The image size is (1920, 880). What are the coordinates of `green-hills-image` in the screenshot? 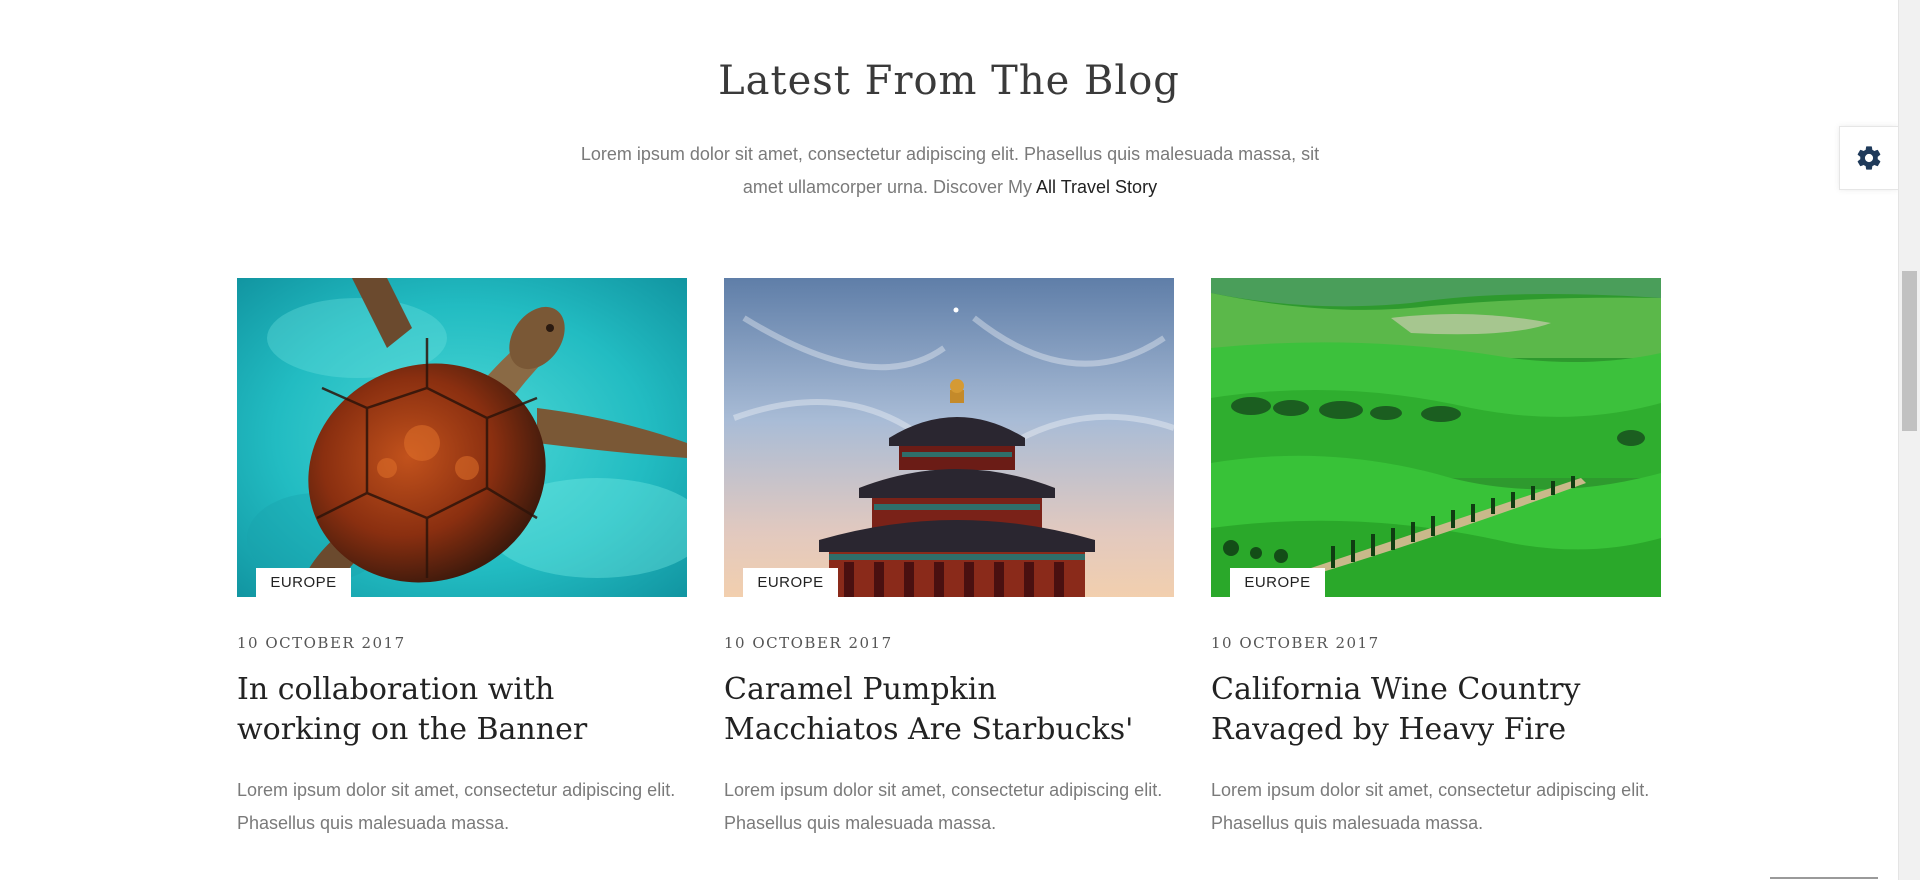 It's located at (1436, 437).